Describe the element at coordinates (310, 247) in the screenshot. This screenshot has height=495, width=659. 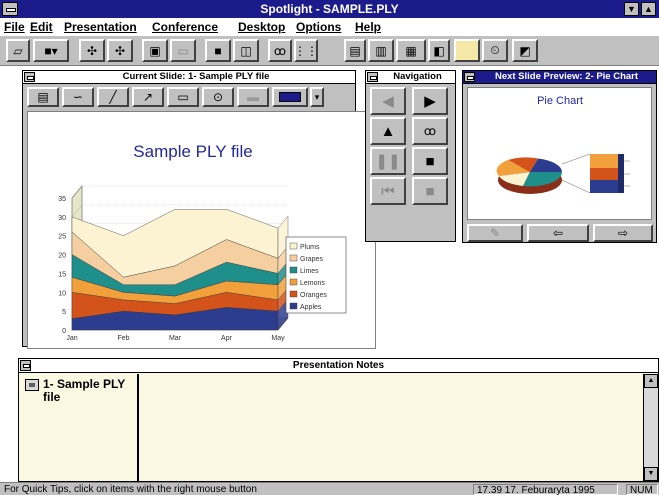
I see `legend-label: Plums` at that location.